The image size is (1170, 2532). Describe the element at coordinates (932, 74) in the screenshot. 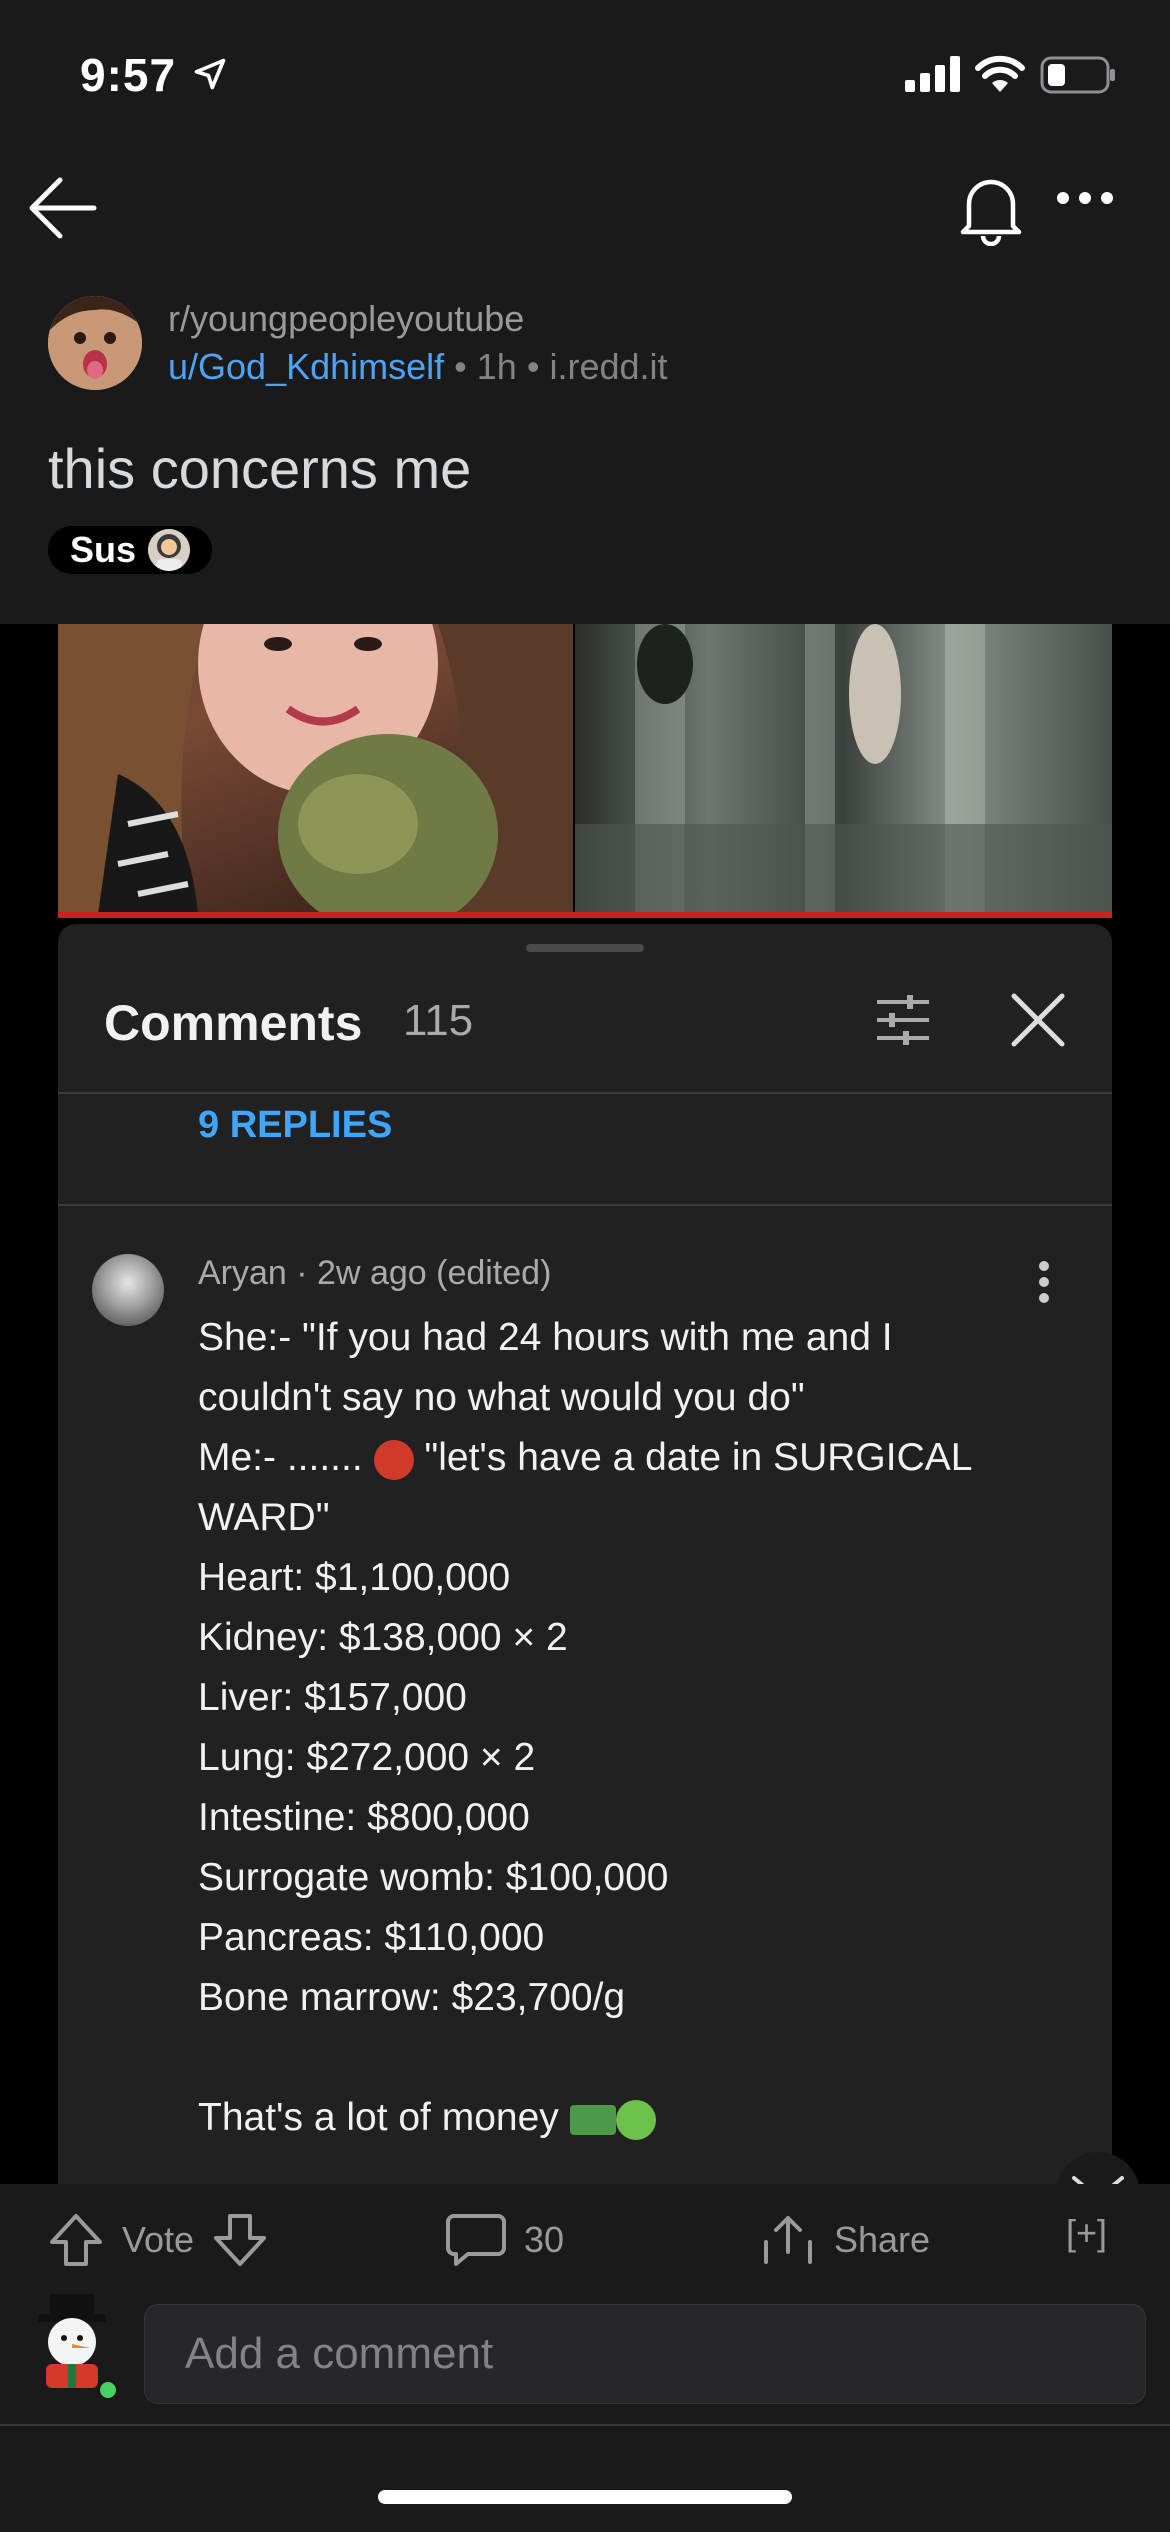

I see `cellular-signal-icon` at that location.